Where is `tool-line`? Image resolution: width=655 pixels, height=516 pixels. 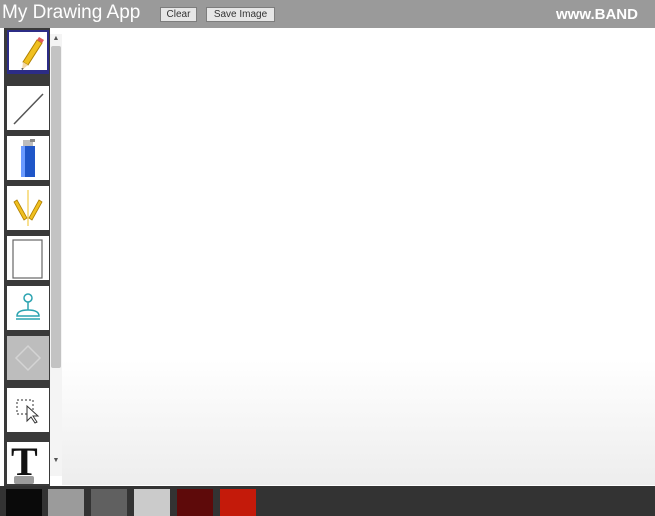 tool-line is located at coordinates (28, 108).